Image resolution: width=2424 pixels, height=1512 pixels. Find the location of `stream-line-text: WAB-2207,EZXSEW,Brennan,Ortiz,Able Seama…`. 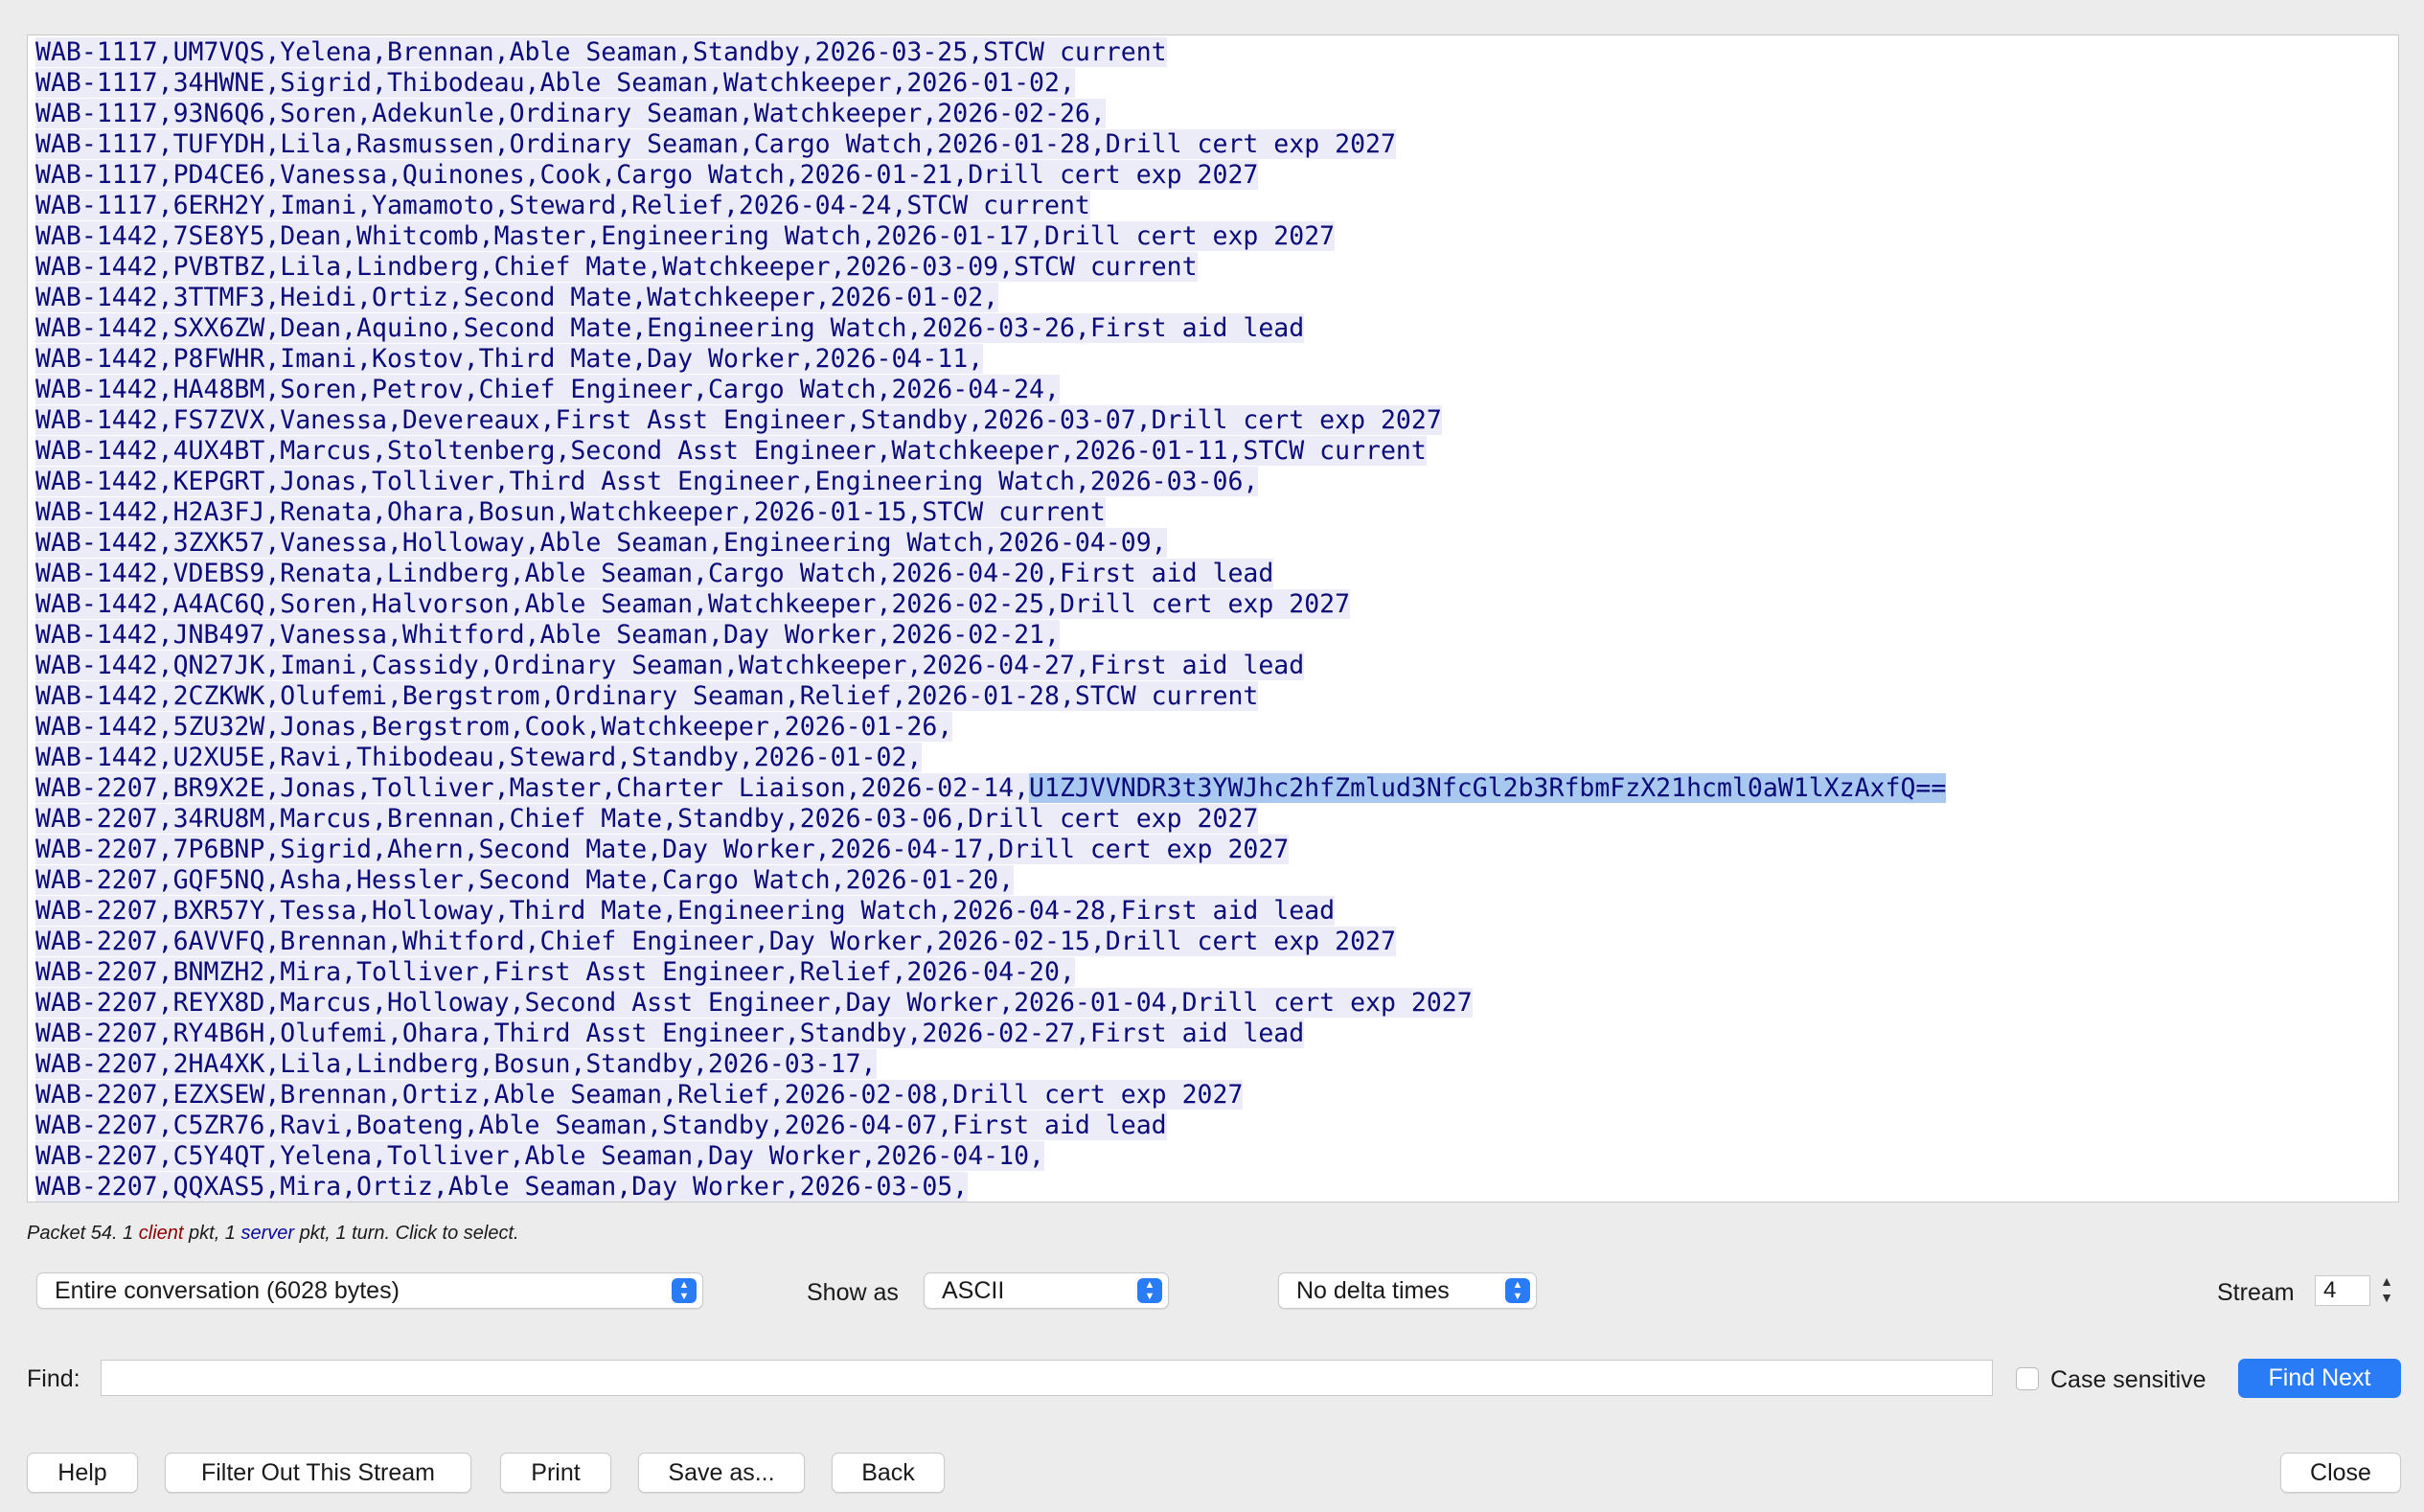

stream-line-text: WAB-2207,EZXSEW,Brennan,Ortiz,Able Seama… is located at coordinates (639, 1095).